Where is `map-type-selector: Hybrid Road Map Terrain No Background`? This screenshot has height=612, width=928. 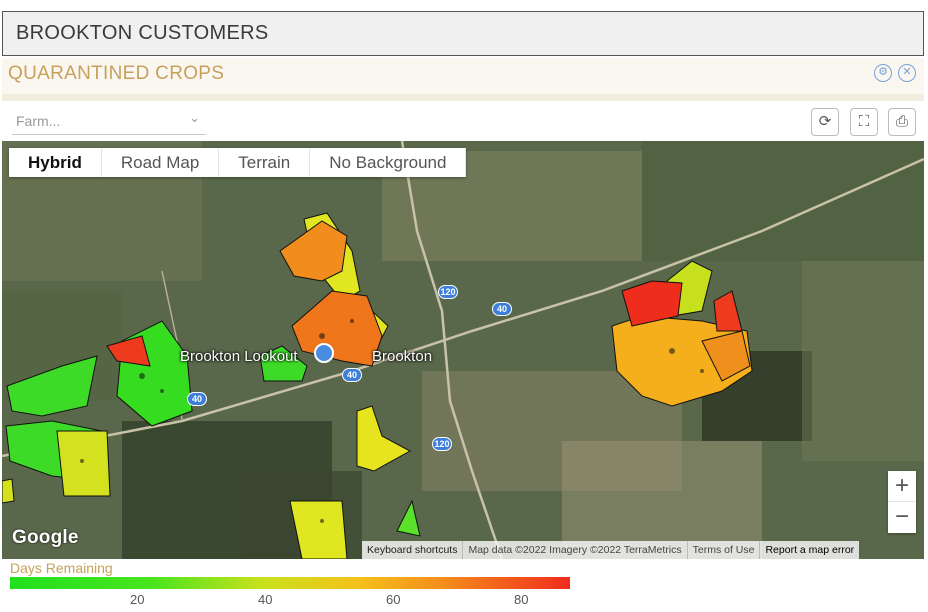
map-type-selector: Hybrid Road Map Terrain No Background is located at coordinates (238, 162).